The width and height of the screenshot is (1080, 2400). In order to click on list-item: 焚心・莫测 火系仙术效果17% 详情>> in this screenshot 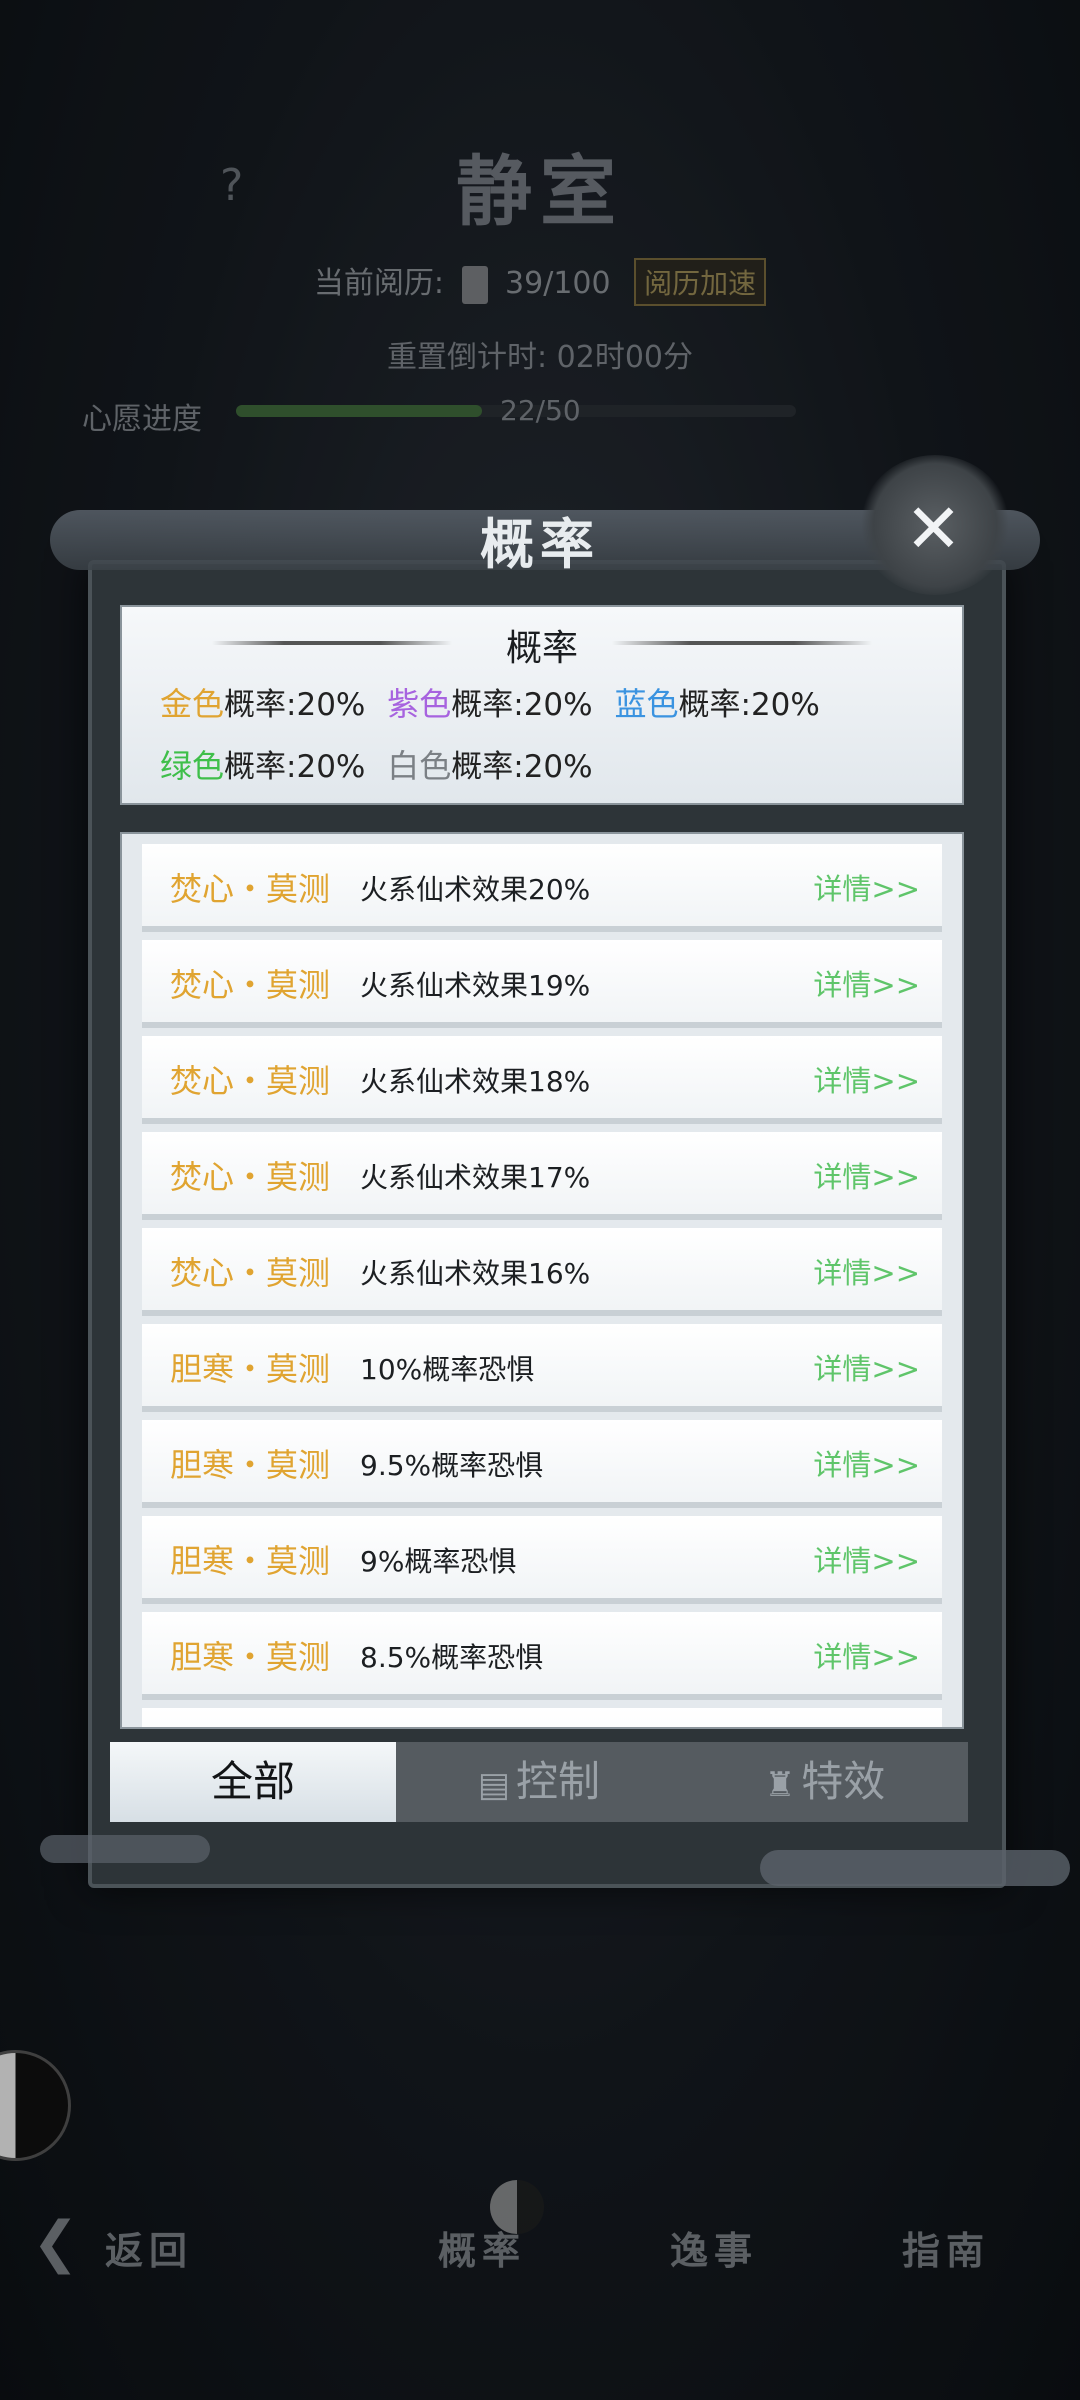, I will do `click(542, 1176)`.